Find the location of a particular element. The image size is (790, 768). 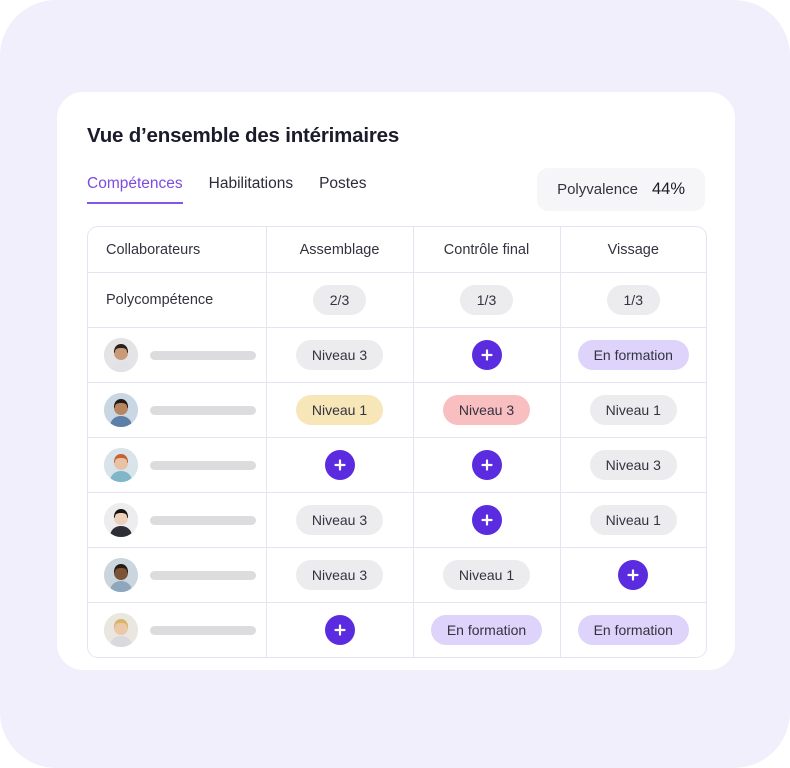

summary-row-label: Polycompétence is located at coordinates (177, 300).